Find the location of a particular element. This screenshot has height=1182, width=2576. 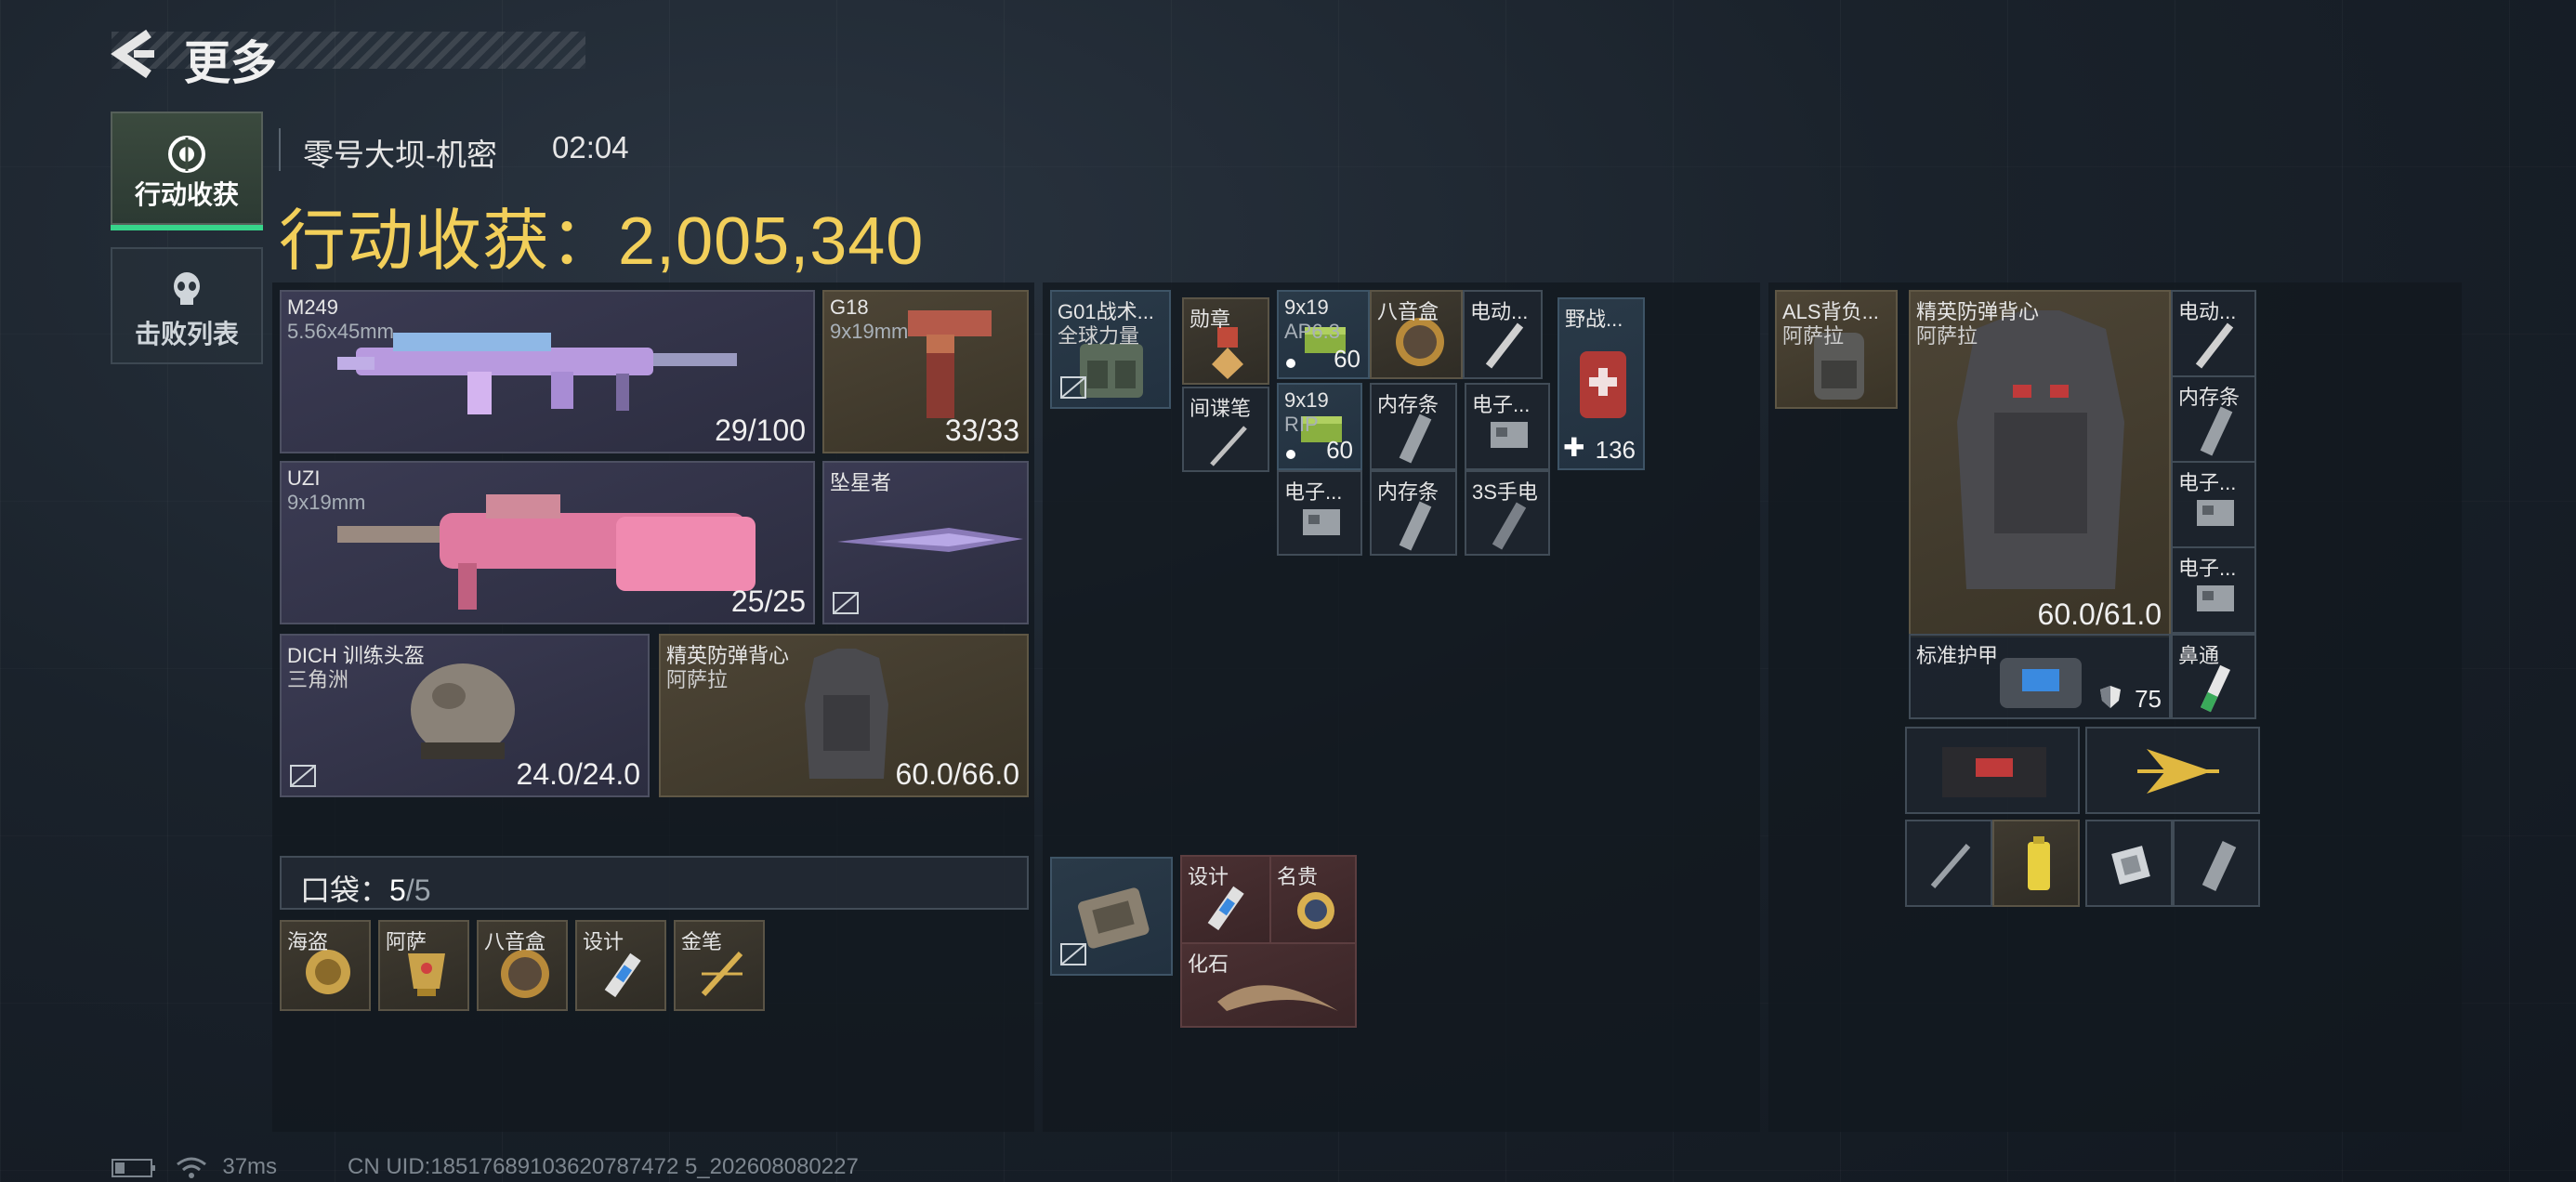

pocket-item: 阿萨 is located at coordinates (423, 965).